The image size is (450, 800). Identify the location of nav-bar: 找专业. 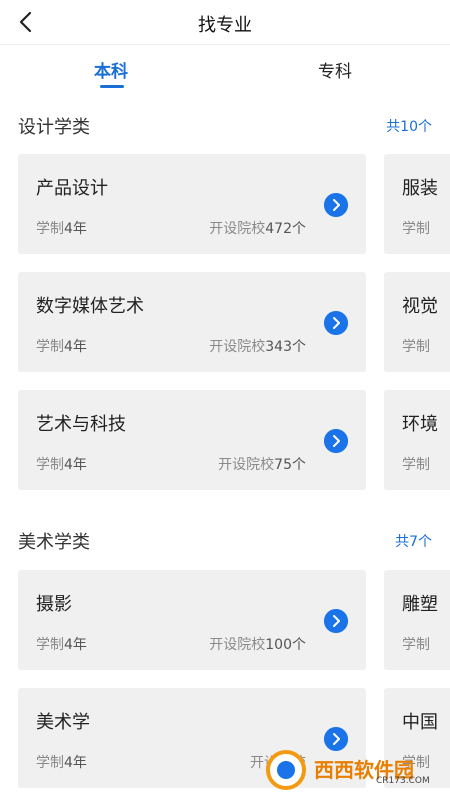
(225, 22).